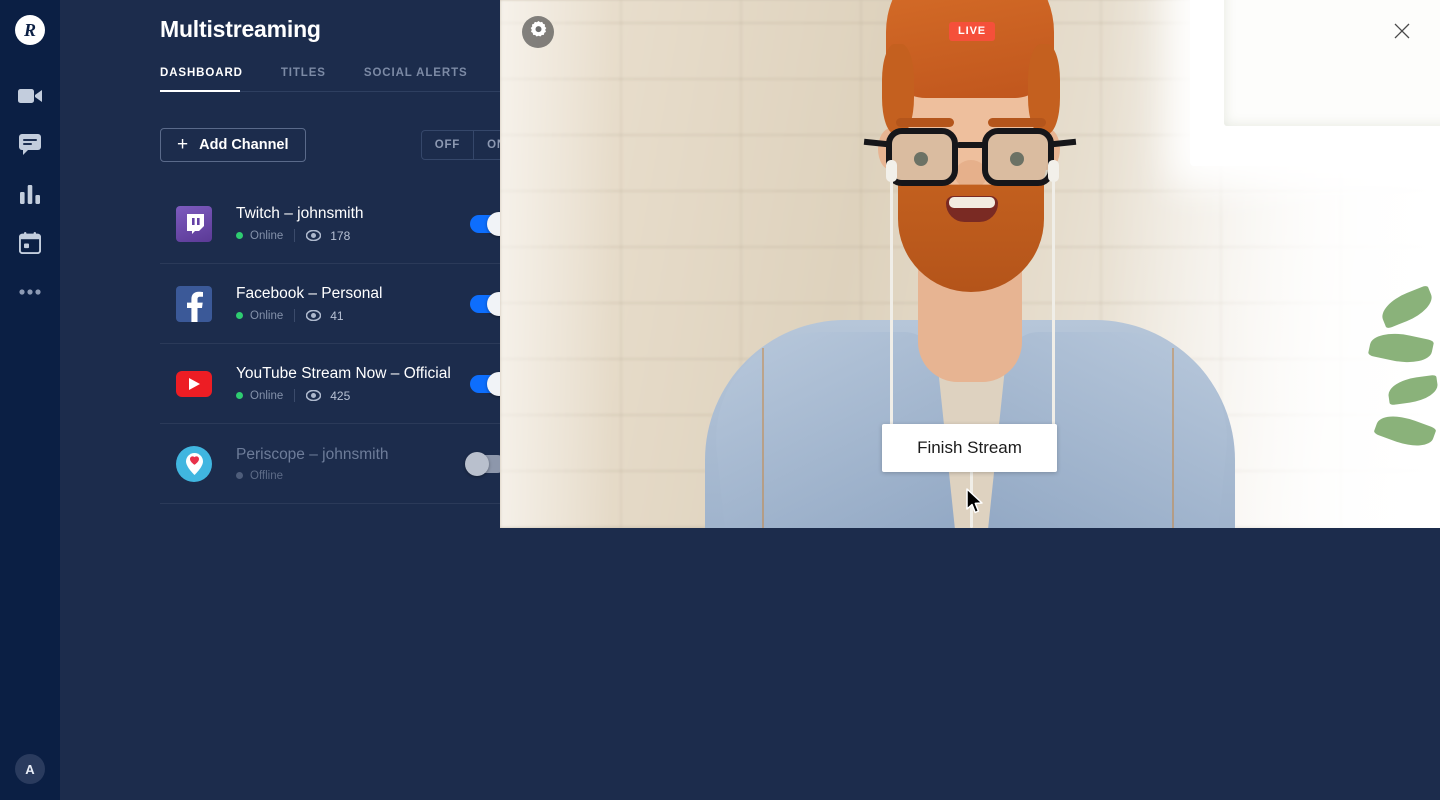 Image resolution: width=1440 pixels, height=800 pixels. What do you see at coordinates (201, 79) in the screenshot?
I see `tab-dashboard: DASHBOARD` at bounding box center [201, 79].